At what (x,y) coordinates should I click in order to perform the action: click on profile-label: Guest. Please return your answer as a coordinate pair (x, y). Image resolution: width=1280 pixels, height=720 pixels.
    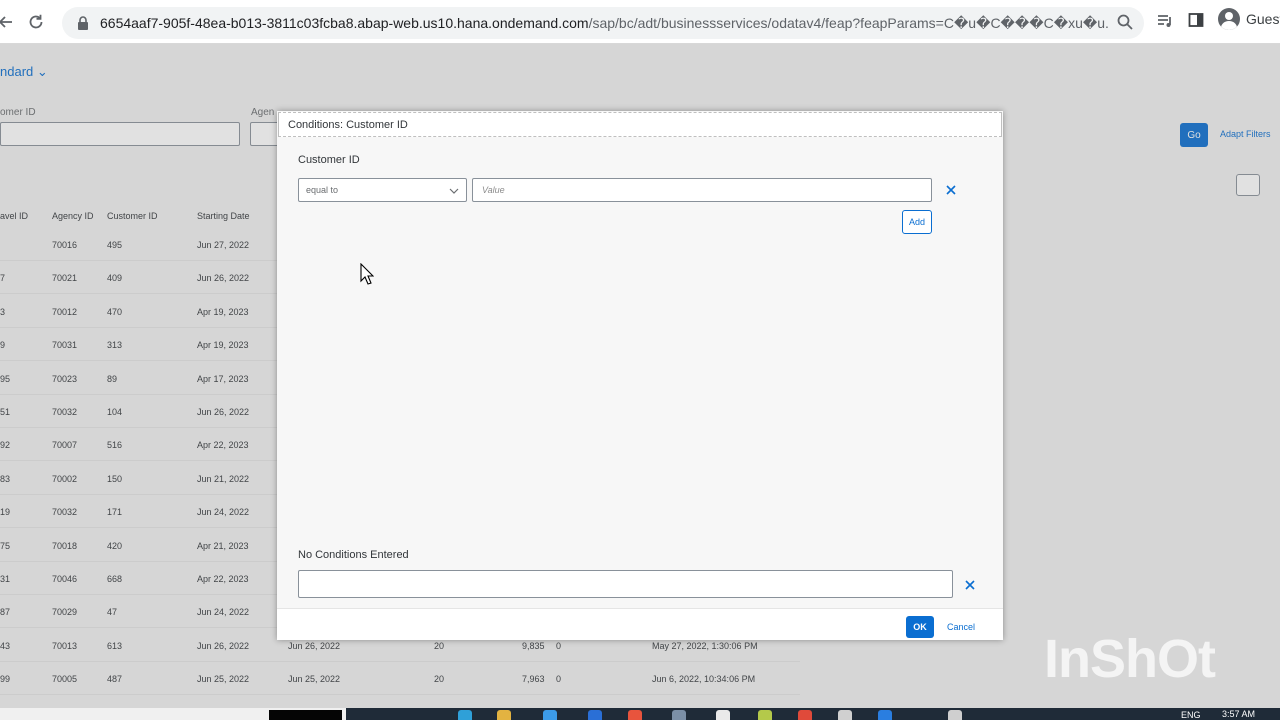
    Looking at the image, I should click on (1263, 19).